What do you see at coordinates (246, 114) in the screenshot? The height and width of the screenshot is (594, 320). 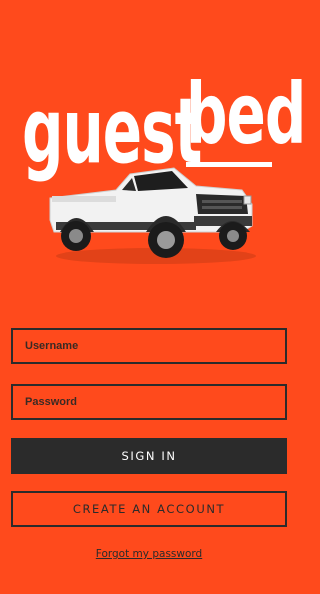 I see `logo-text-bed: bed` at bounding box center [246, 114].